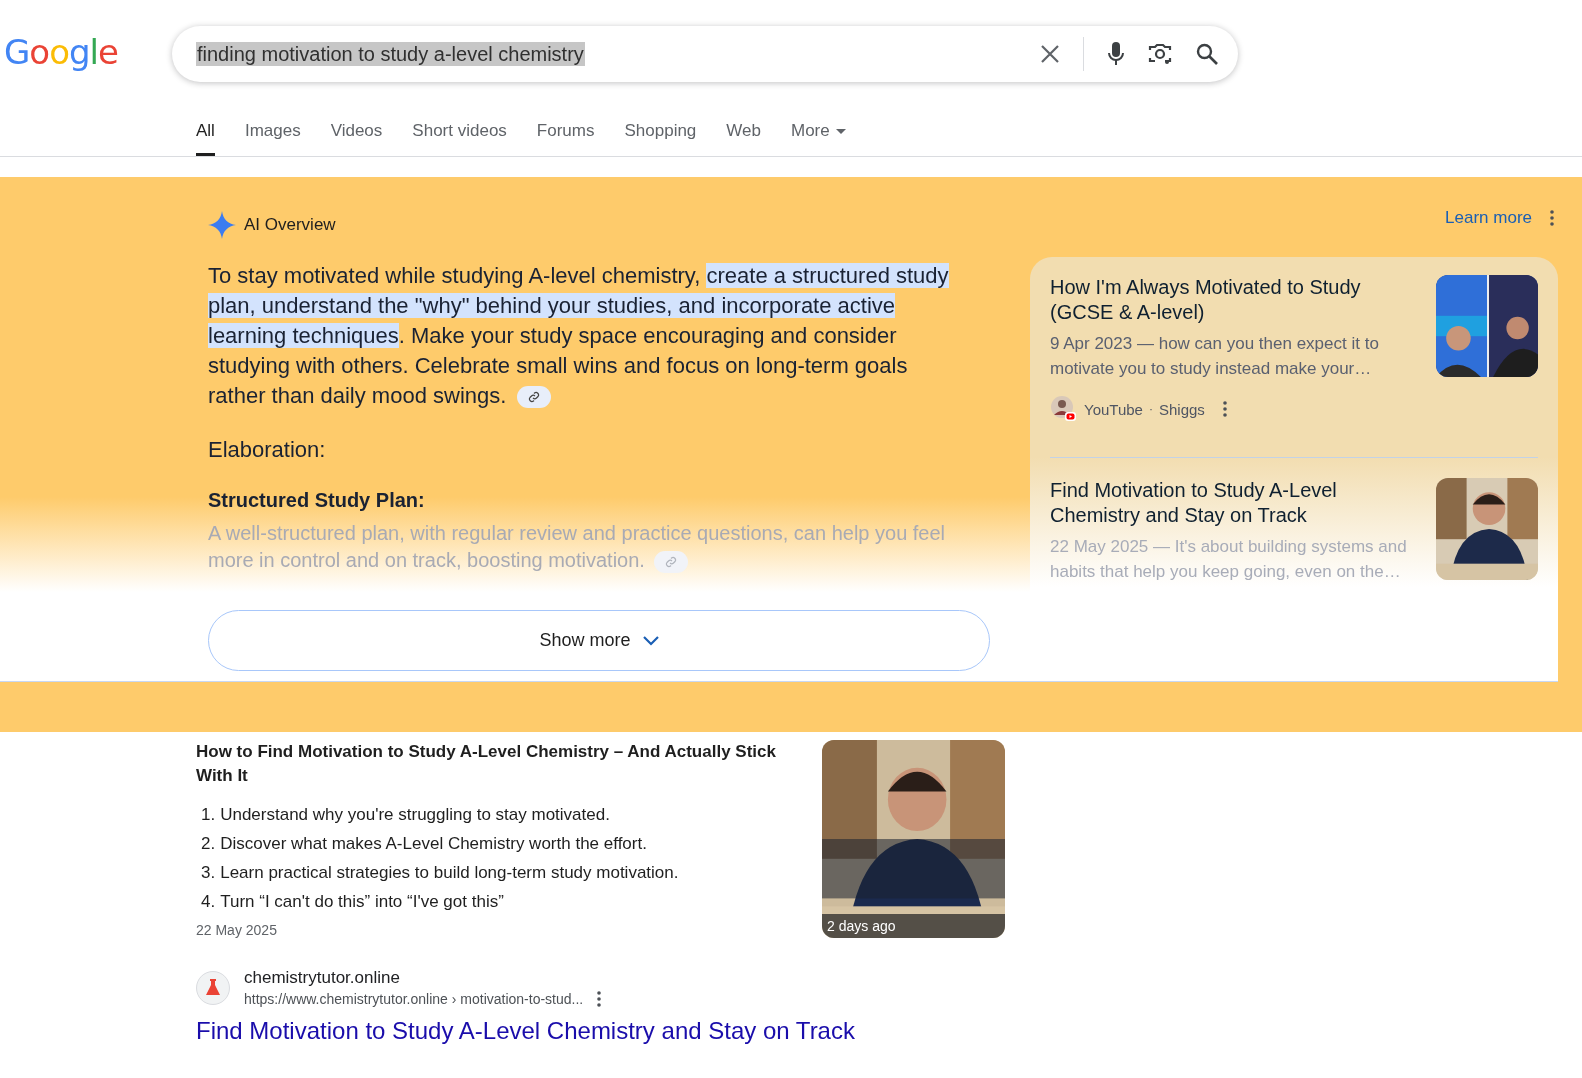 This screenshot has width=1582, height=1078. I want to click on step-number: 4., so click(208, 902).